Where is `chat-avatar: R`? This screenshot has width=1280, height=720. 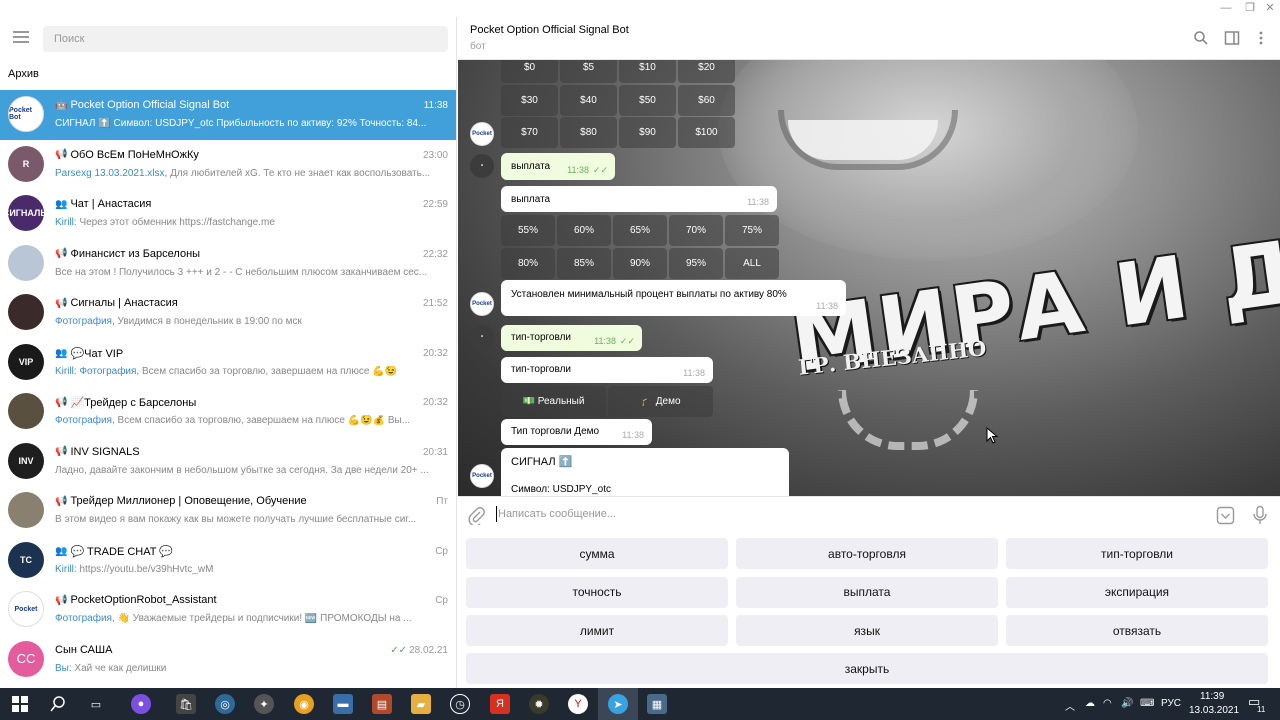
chat-avatar: R is located at coordinates (26, 163).